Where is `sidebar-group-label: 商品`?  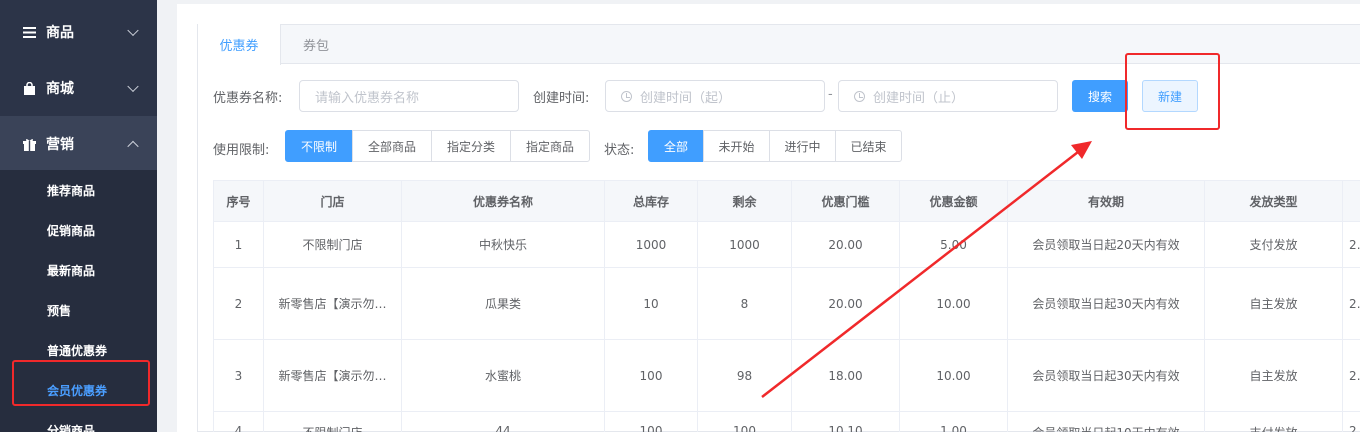 sidebar-group-label: 商品 is located at coordinates (60, 33).